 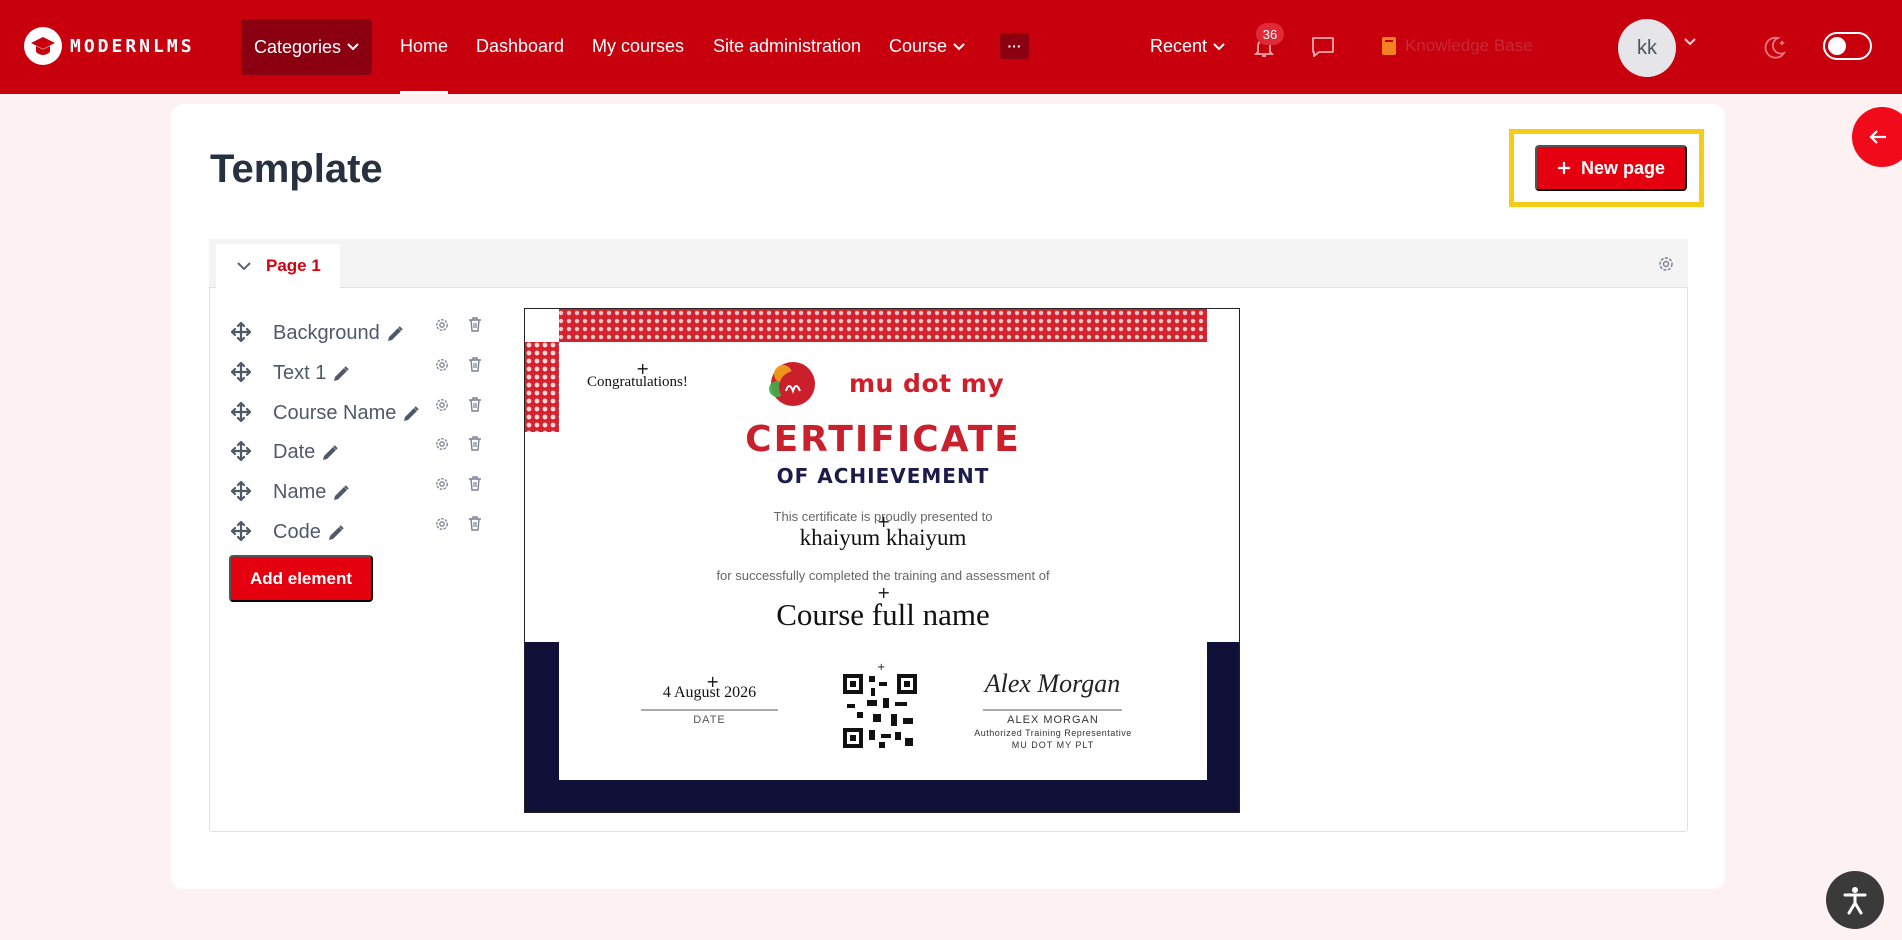 I want to click on chat-icon, so click(x=1323, y=47).